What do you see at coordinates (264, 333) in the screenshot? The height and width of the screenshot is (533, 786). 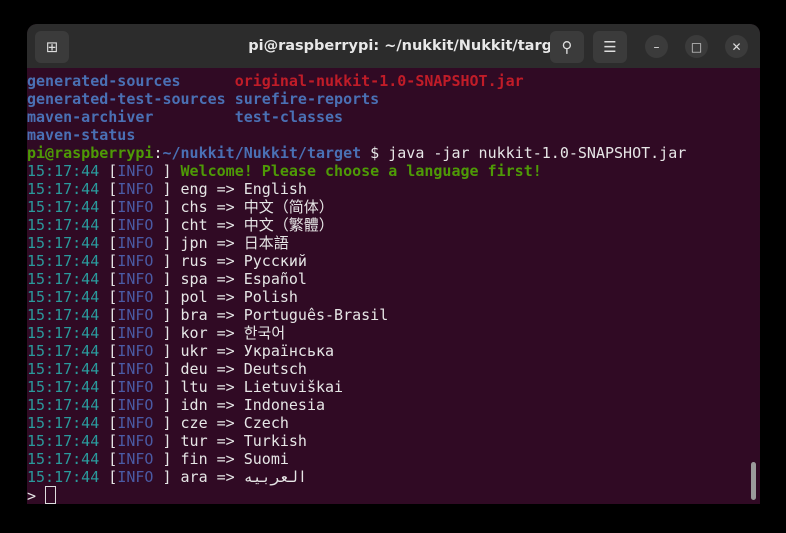 I see `language-name: 한국어` at bounding box center [264, 333].